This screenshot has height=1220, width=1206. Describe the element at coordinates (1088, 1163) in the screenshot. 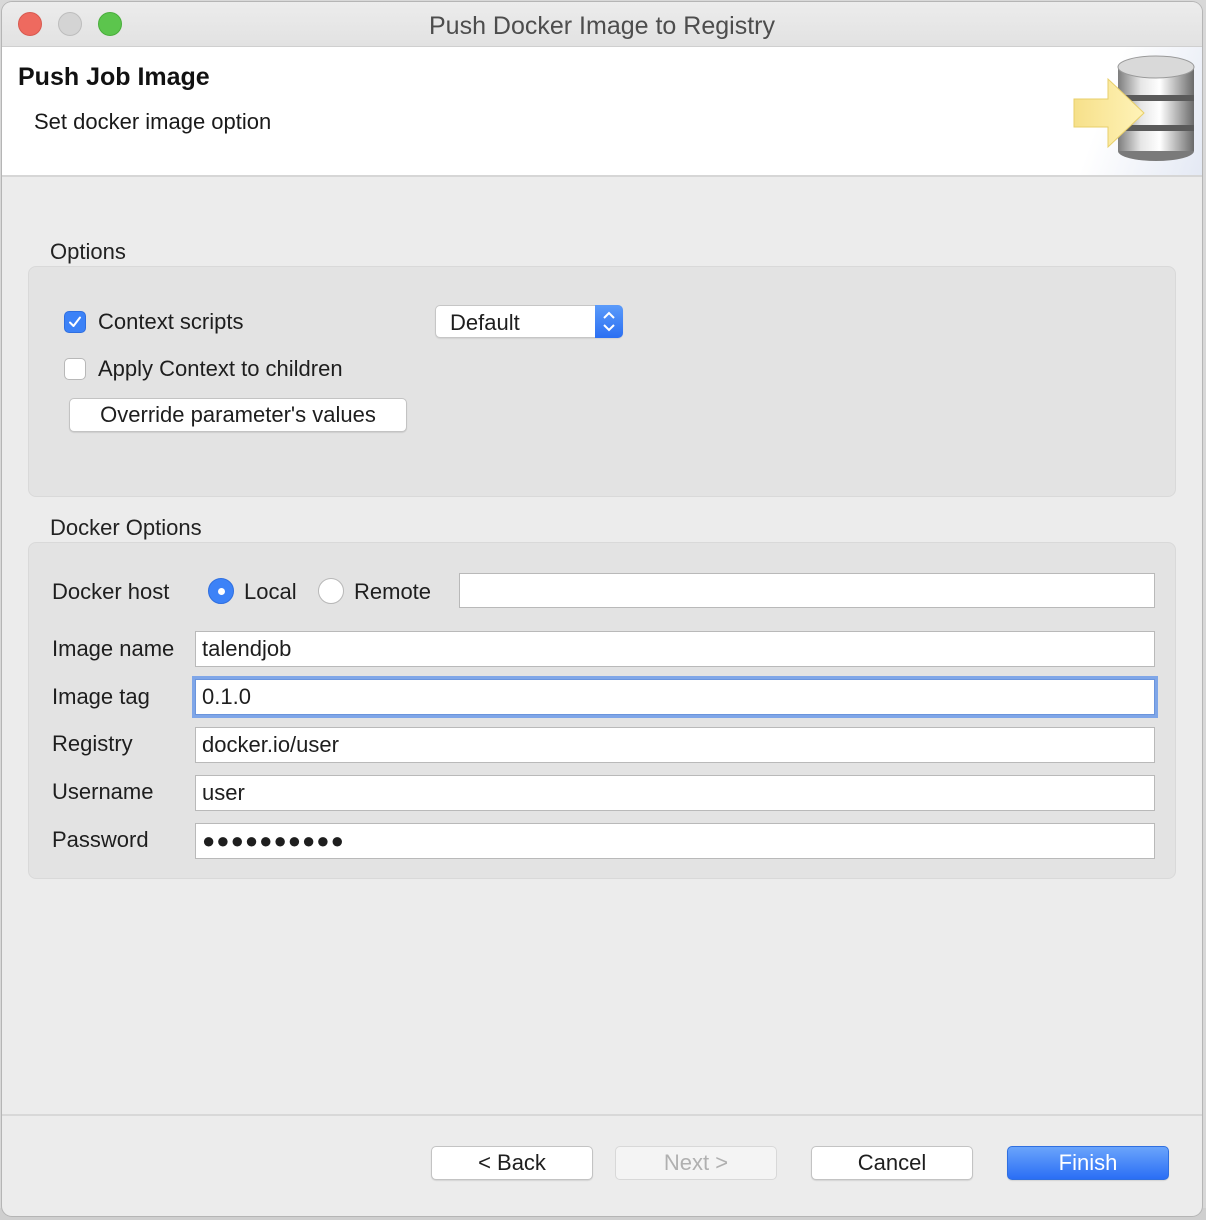

I see `finish-button: Finish` at that location.